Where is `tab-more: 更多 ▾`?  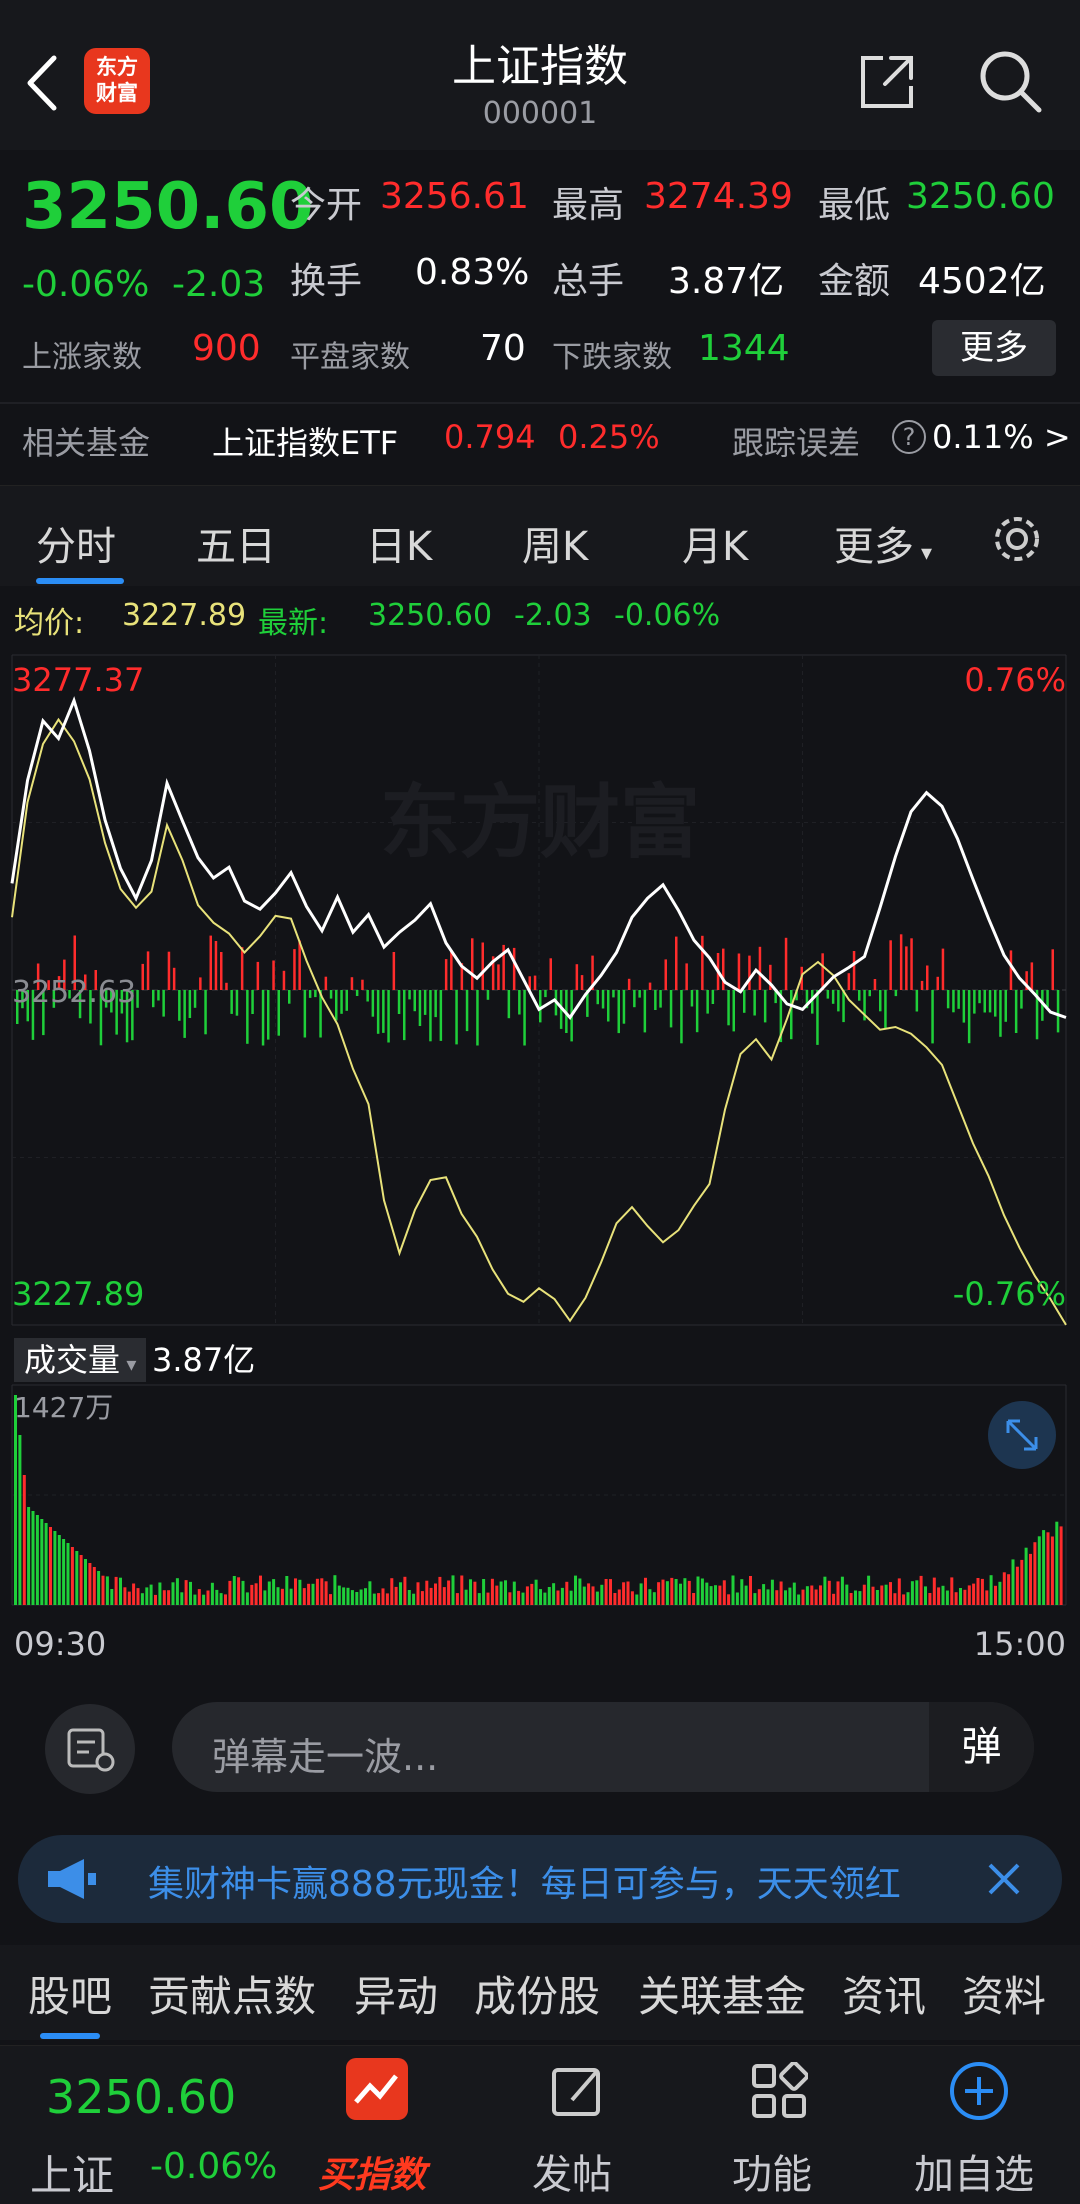 tab-more: 更多 ▾ is located at coordinates (883, 543).